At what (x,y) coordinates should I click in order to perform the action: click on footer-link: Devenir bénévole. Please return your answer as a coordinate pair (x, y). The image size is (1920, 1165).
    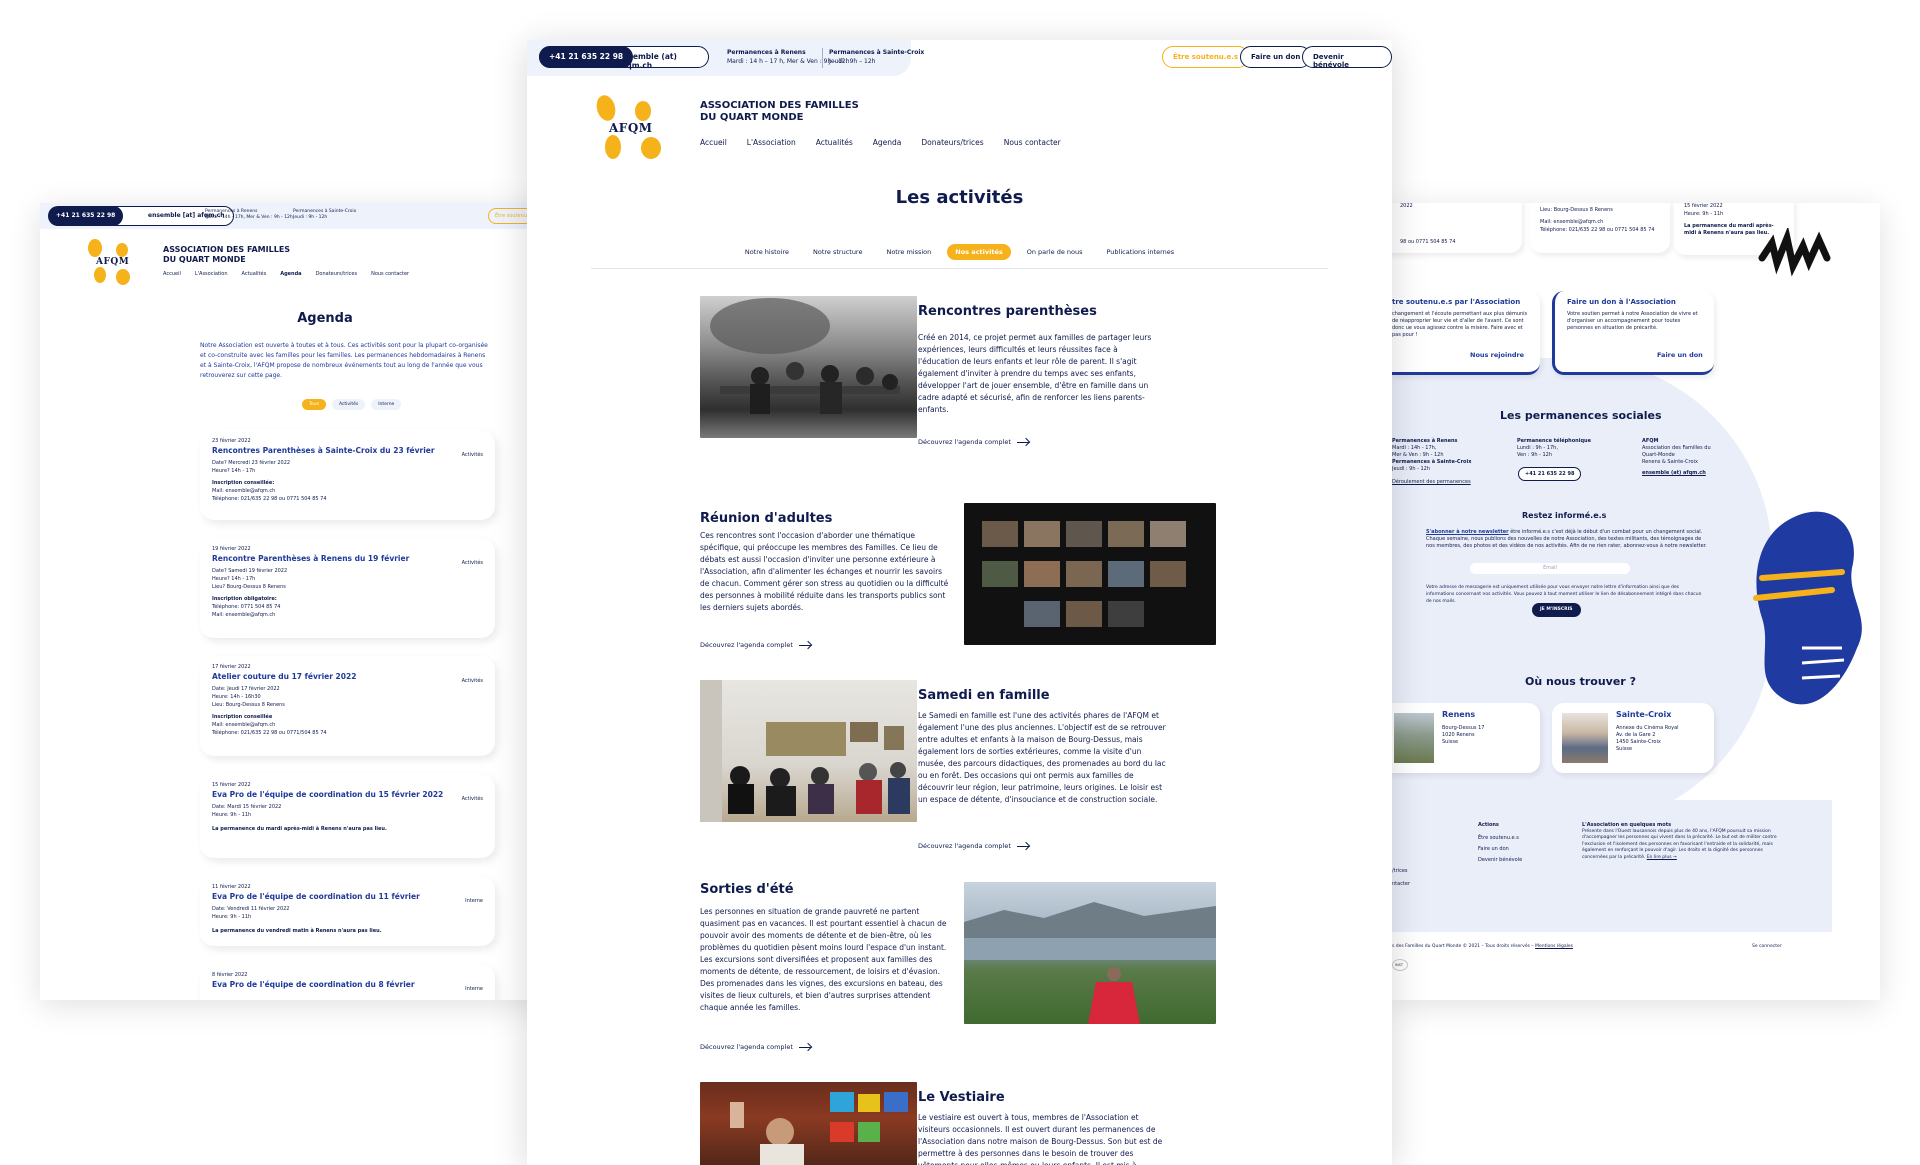
    Looking at the image, I should click on (1500, 860).